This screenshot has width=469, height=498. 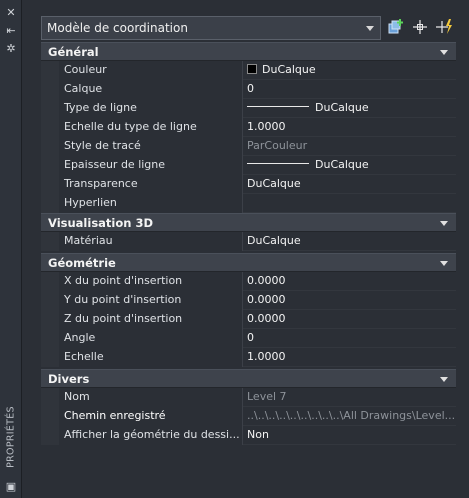 I want to click on object-type-value: Modèle de coordination, so click(x=117, y=28).